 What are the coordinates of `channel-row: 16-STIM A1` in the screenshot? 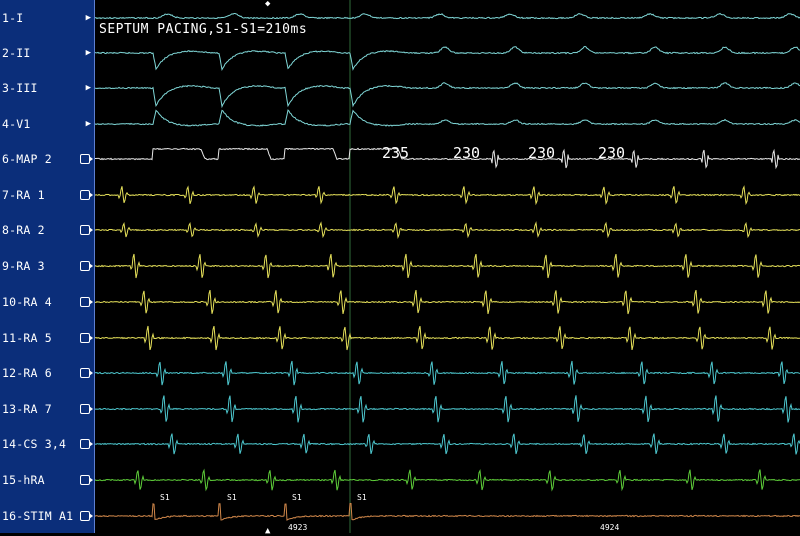 It's located at (47, 516).